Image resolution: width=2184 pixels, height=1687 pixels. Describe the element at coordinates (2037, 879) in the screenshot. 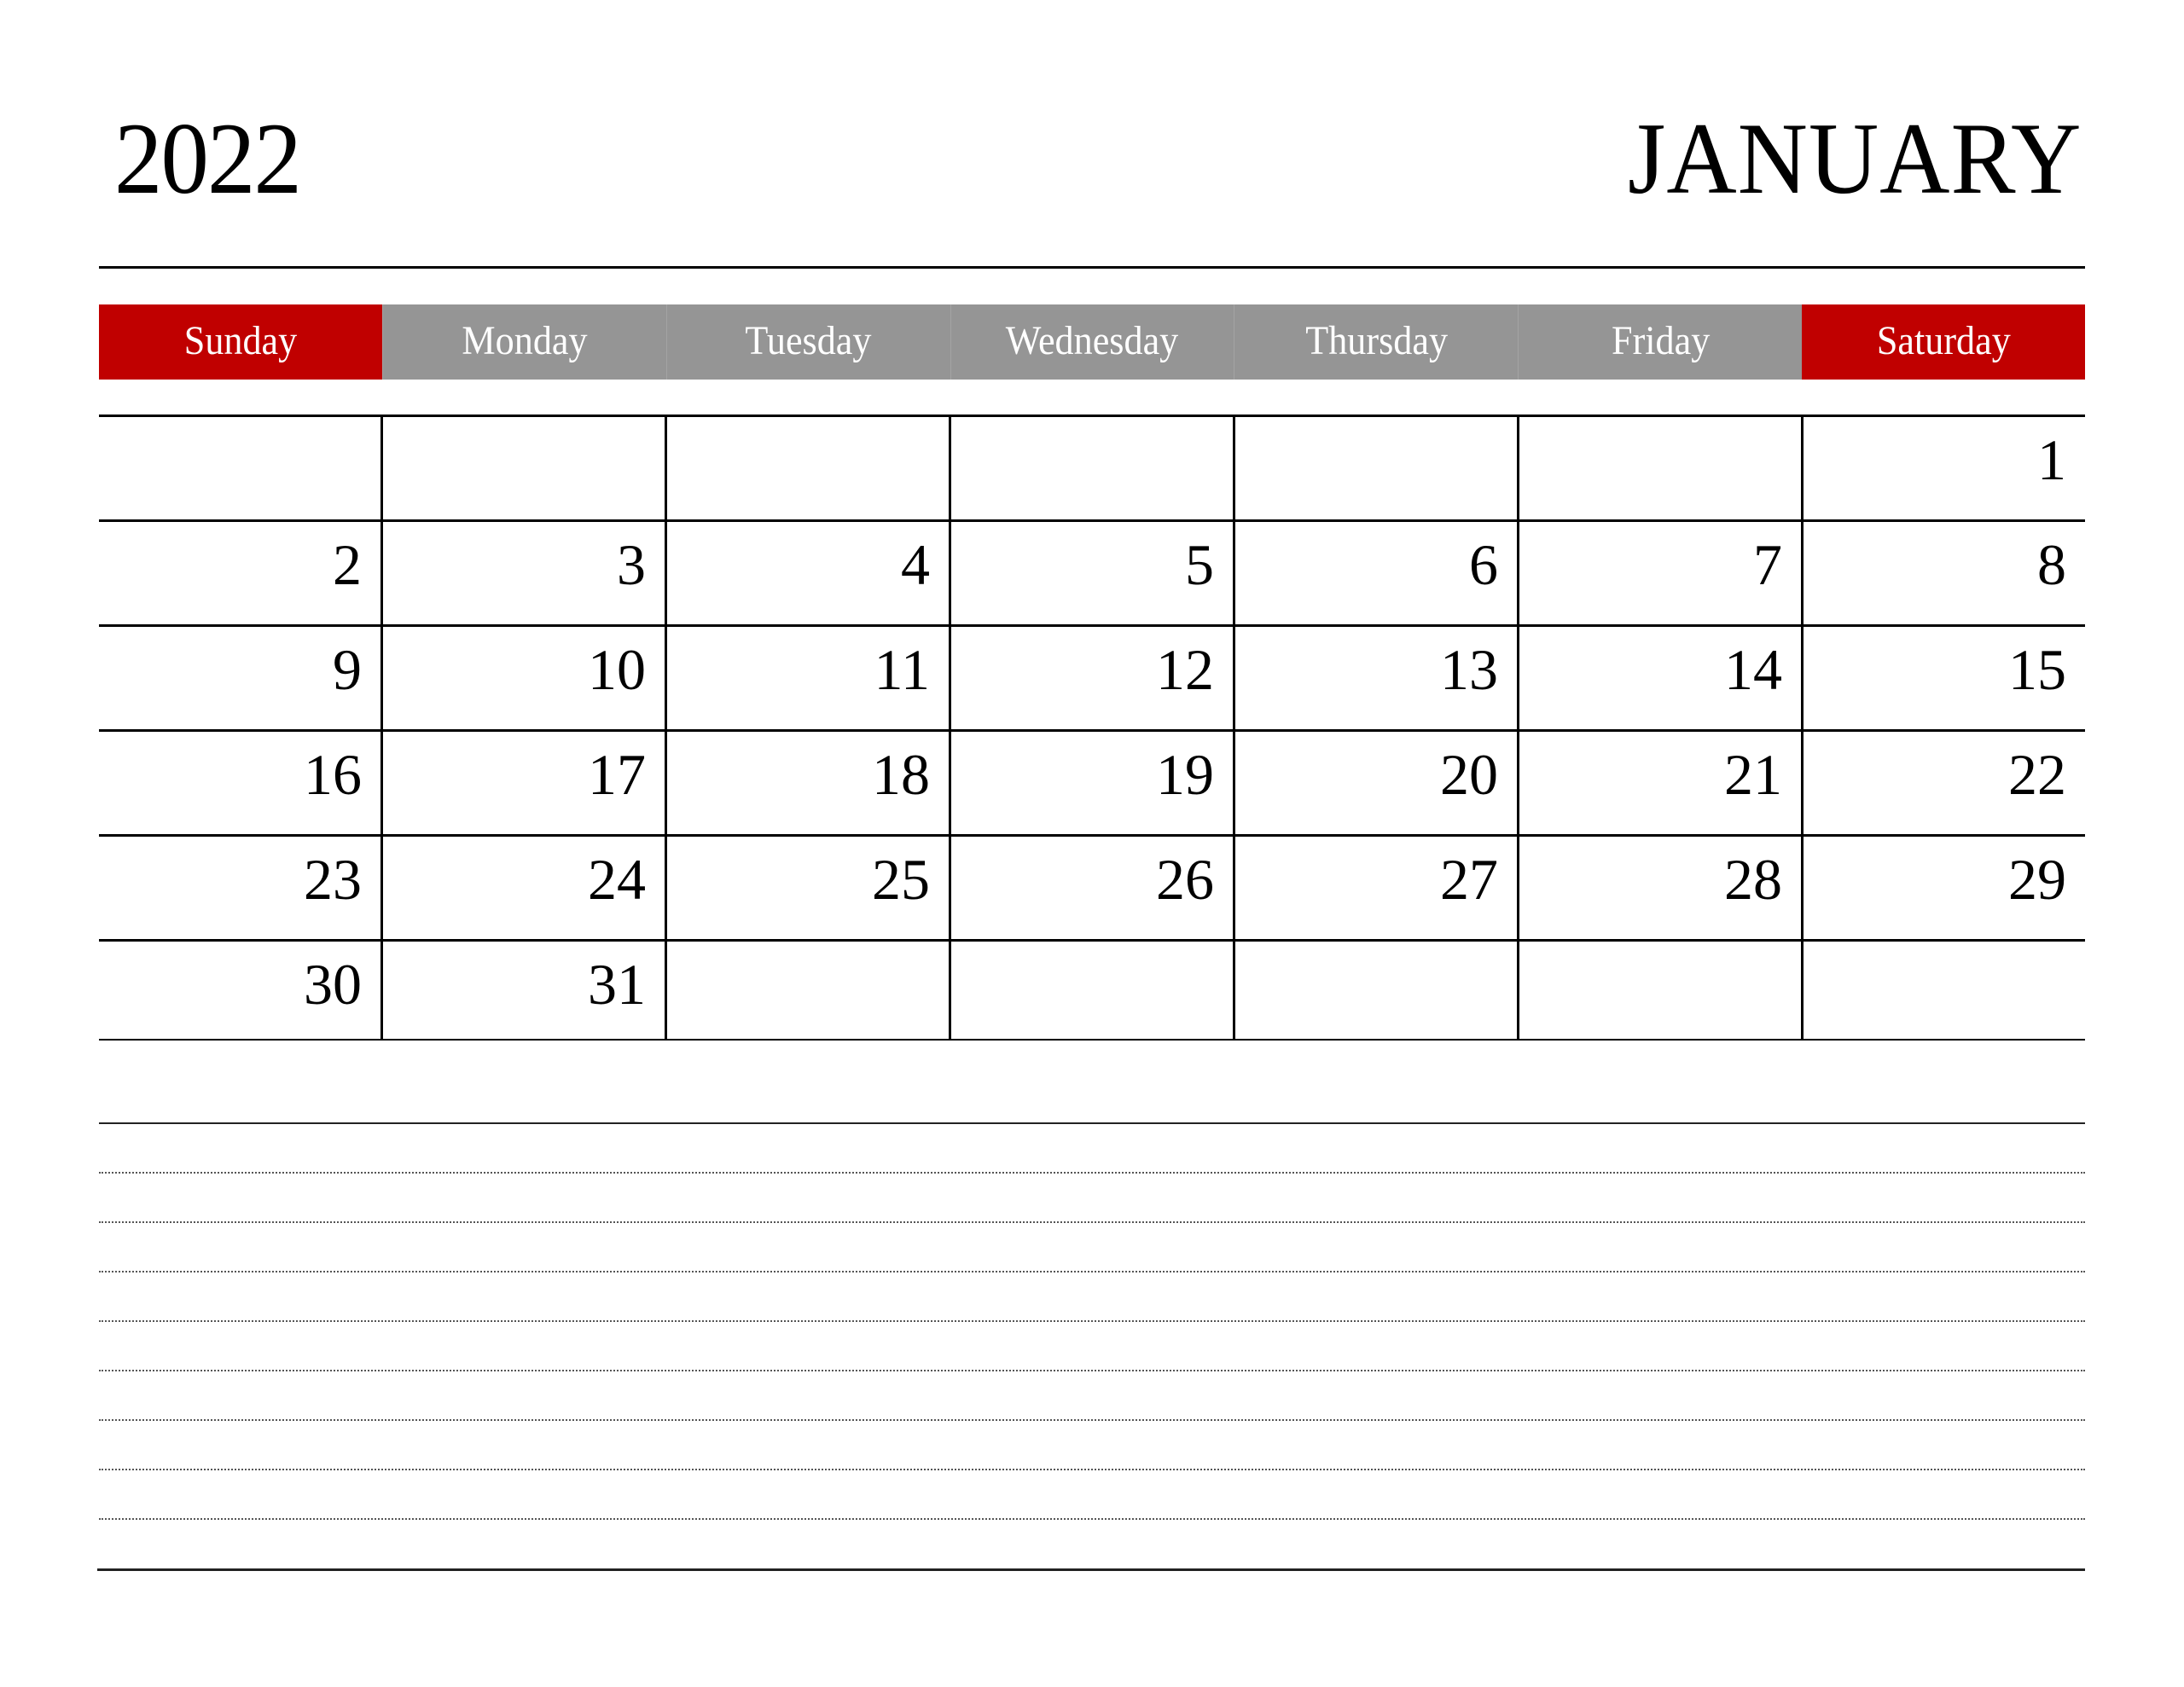

I see `day-number: 29` at that location.